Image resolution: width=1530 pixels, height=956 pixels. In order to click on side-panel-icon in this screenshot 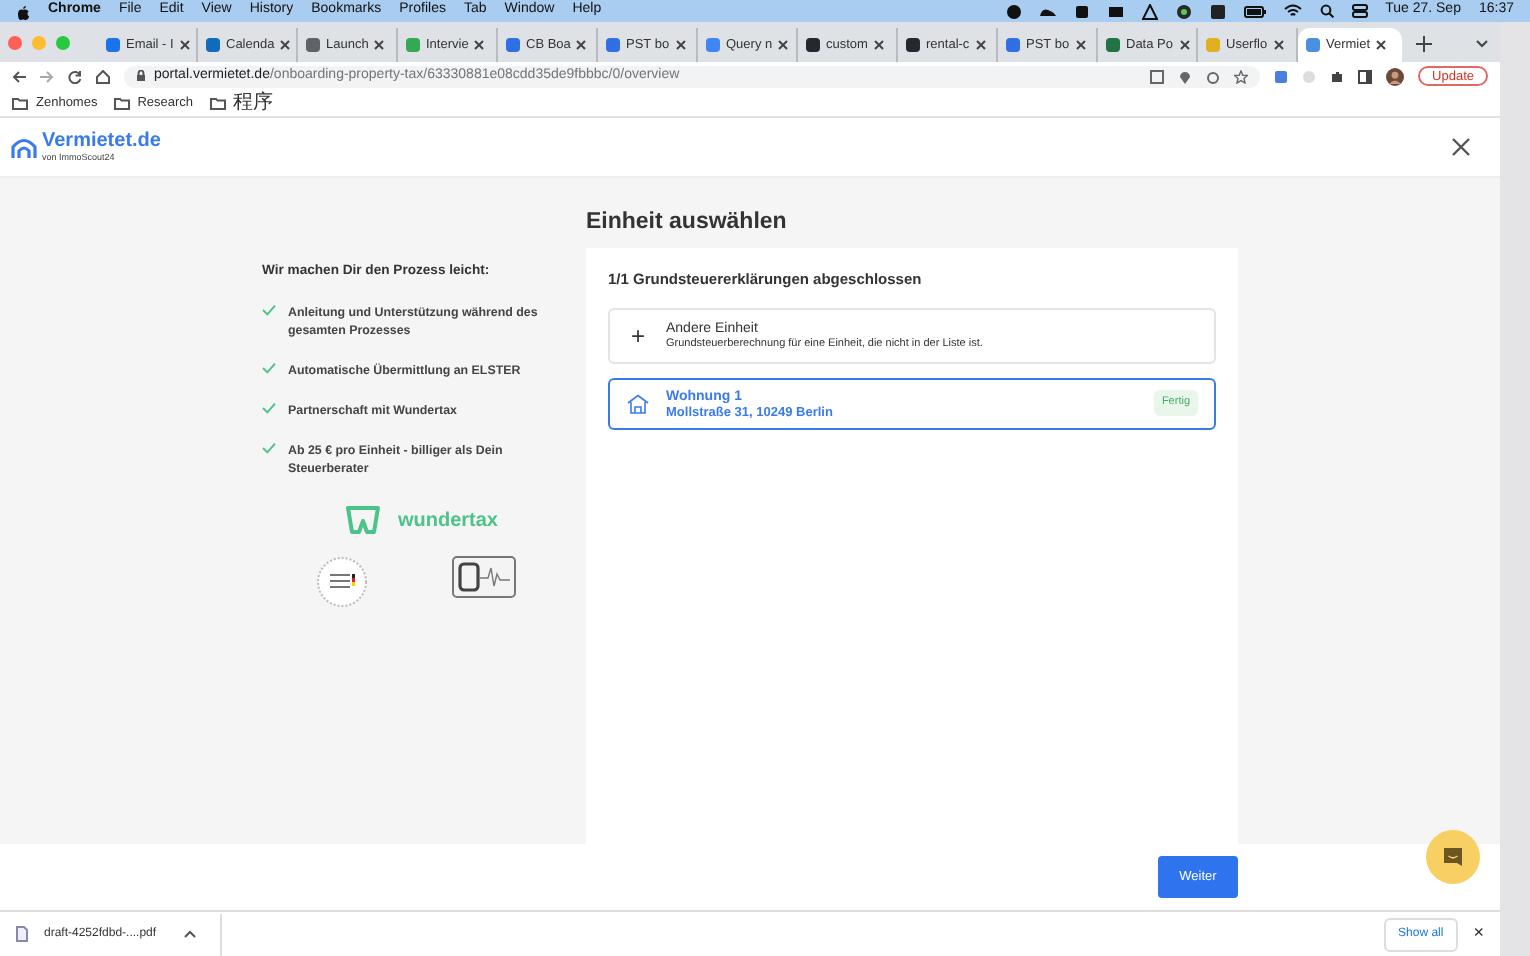, I will do `click(1365, 76)`.